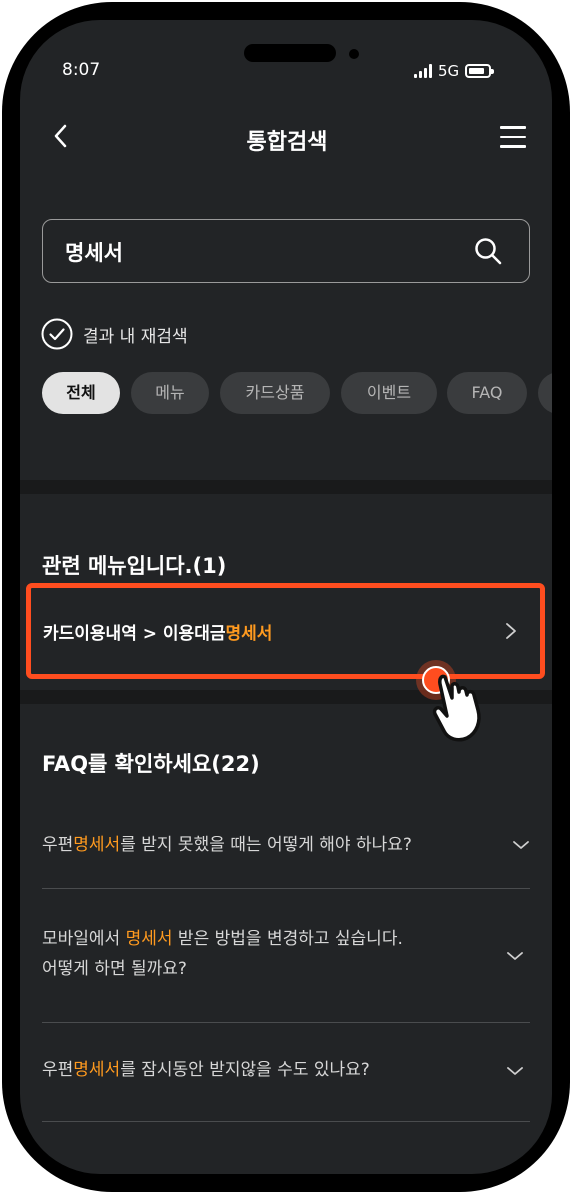 This screenshot has width=574, height=1196. What do you see at coordinates (290, 53) in the screenshot?
I see `speaker-notch` at bounding box center [290, 53].